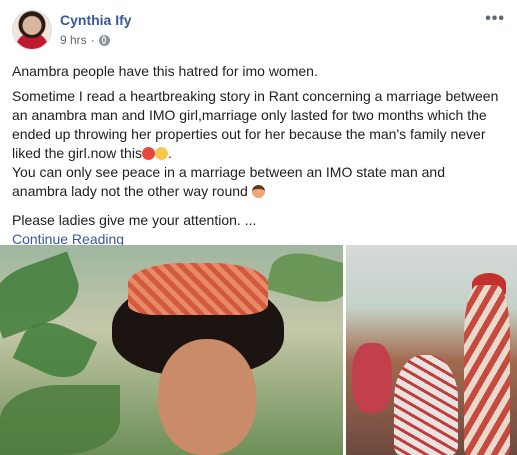  Describe the element at coordinates (73, 40) in the screenshot. I see `post-time: 9 hrs` at that location.